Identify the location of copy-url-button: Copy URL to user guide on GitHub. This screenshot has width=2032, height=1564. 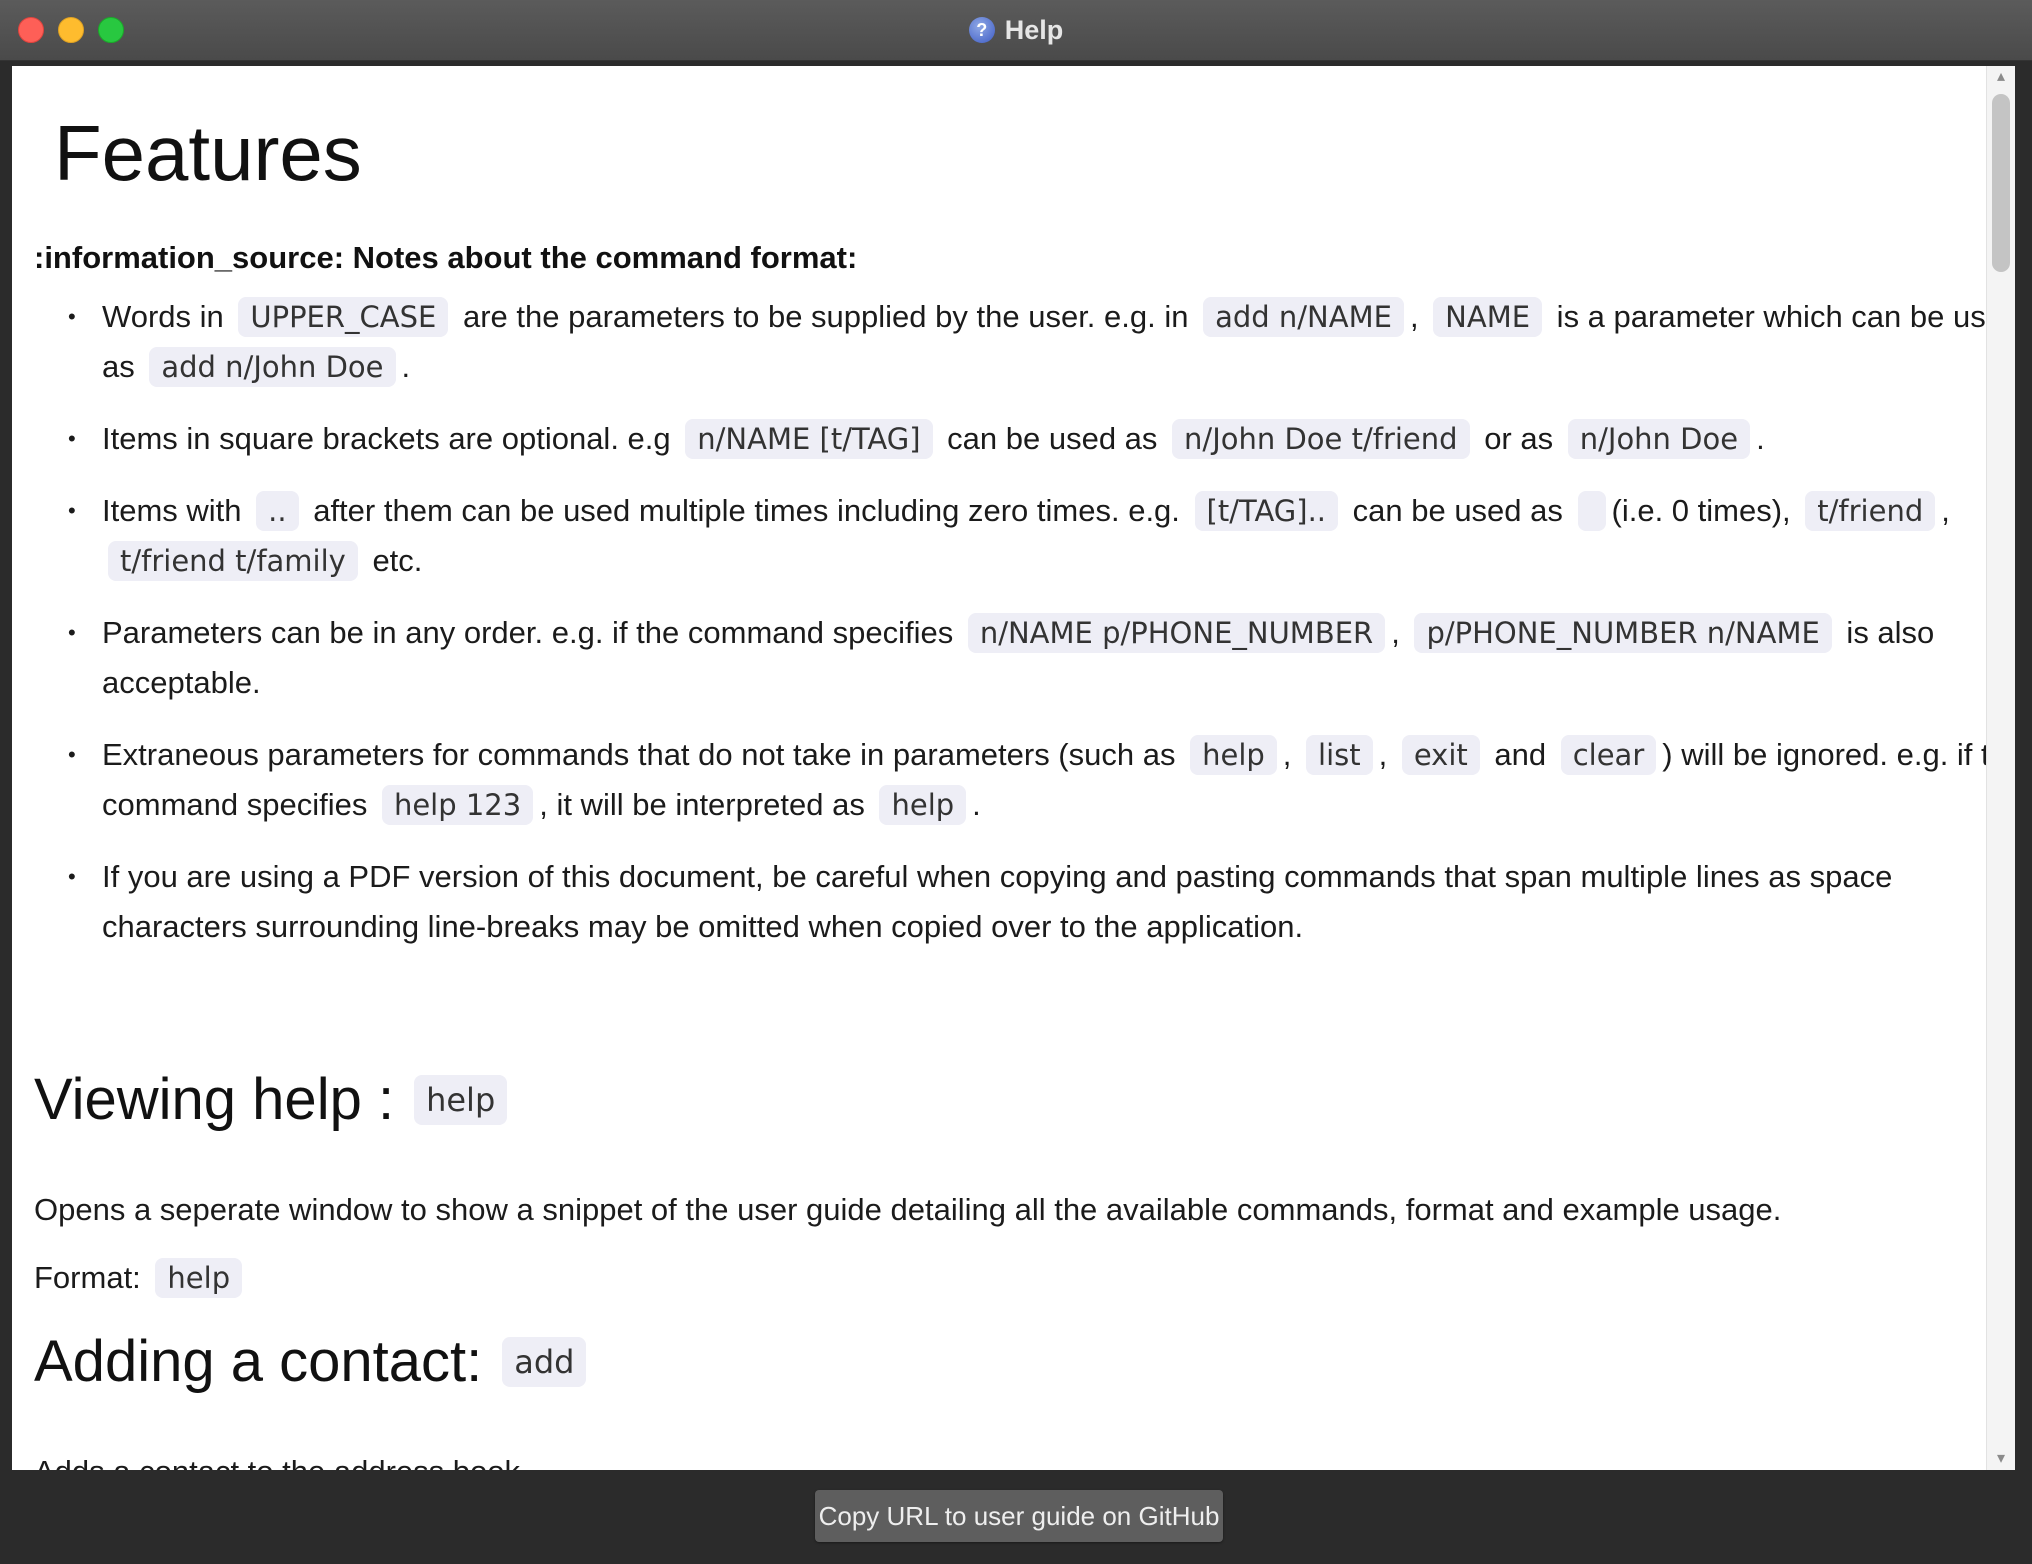
(1019, 1516).